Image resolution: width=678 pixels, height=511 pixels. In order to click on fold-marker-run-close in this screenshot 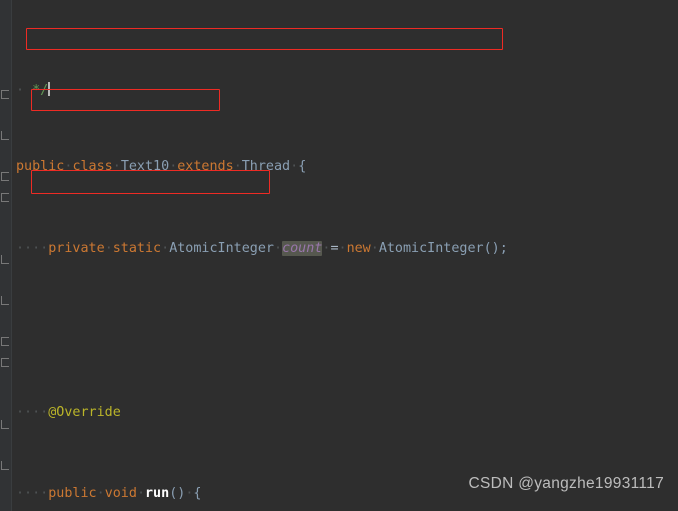, I will do `click(5, 136)`.